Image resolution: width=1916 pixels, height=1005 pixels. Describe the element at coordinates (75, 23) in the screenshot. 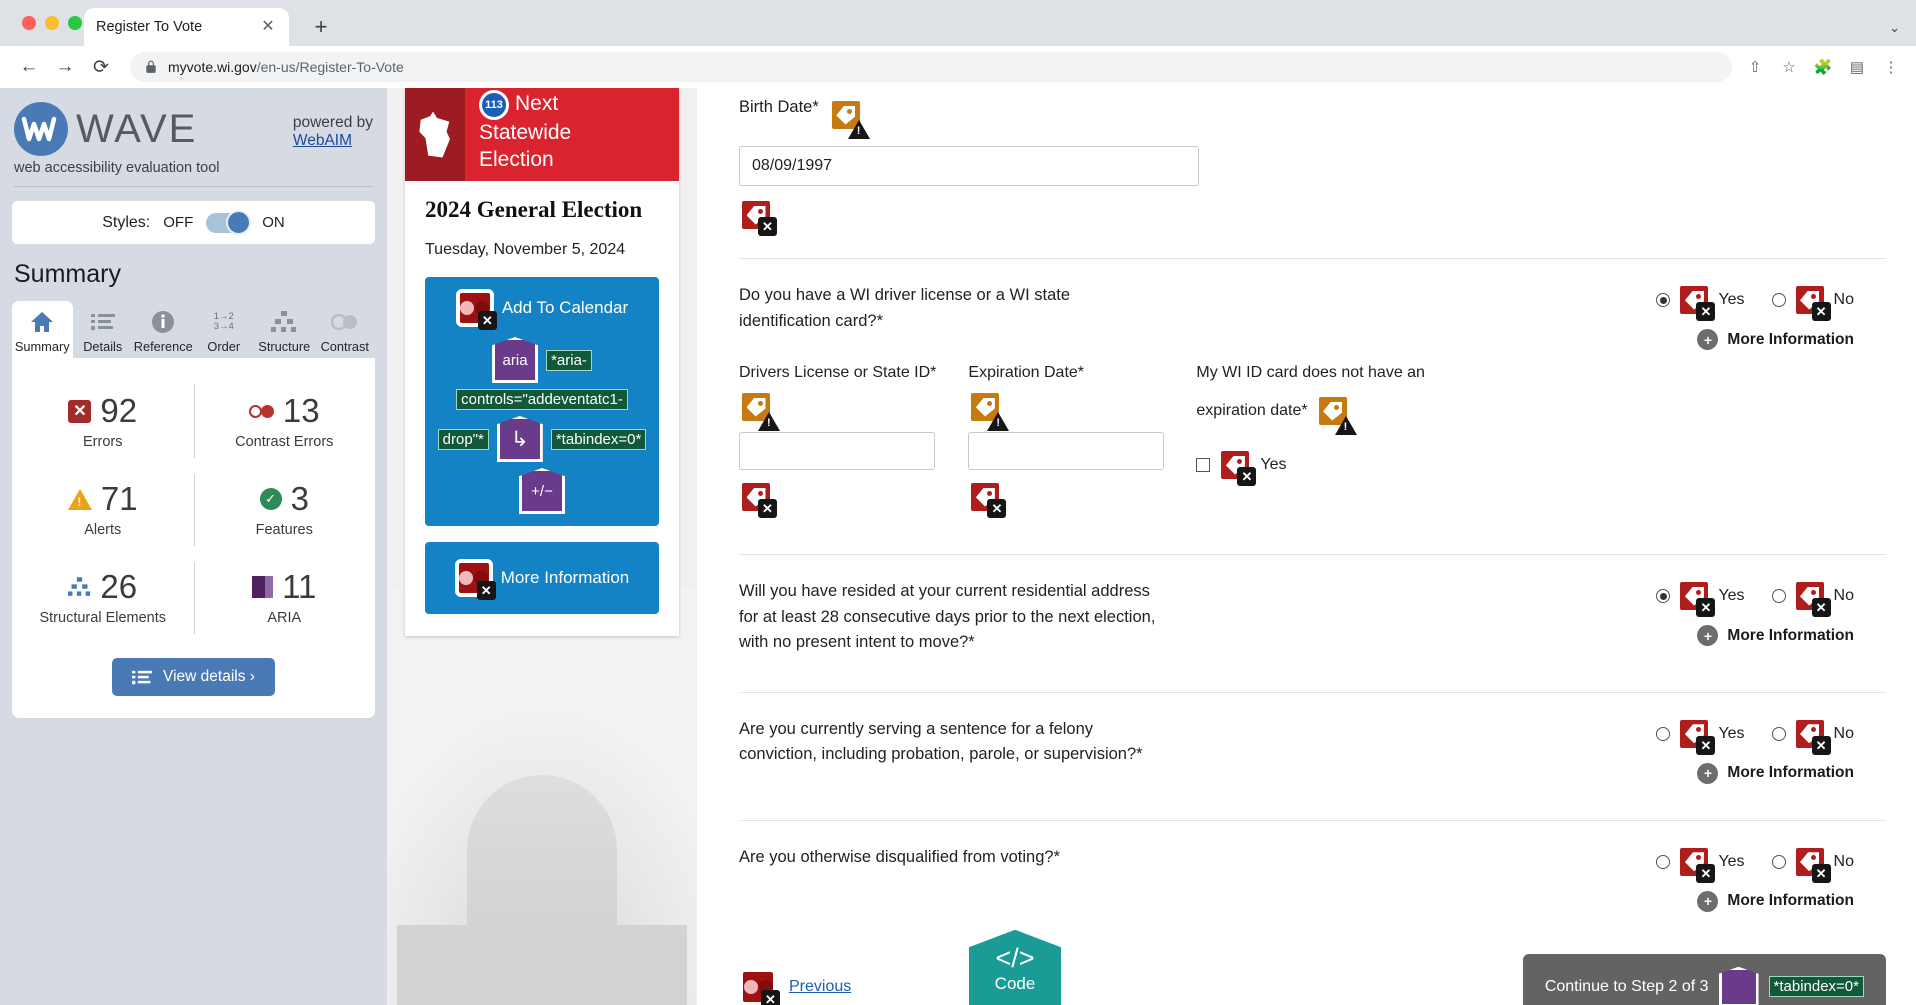

I see `maximize-window-button` at that location.